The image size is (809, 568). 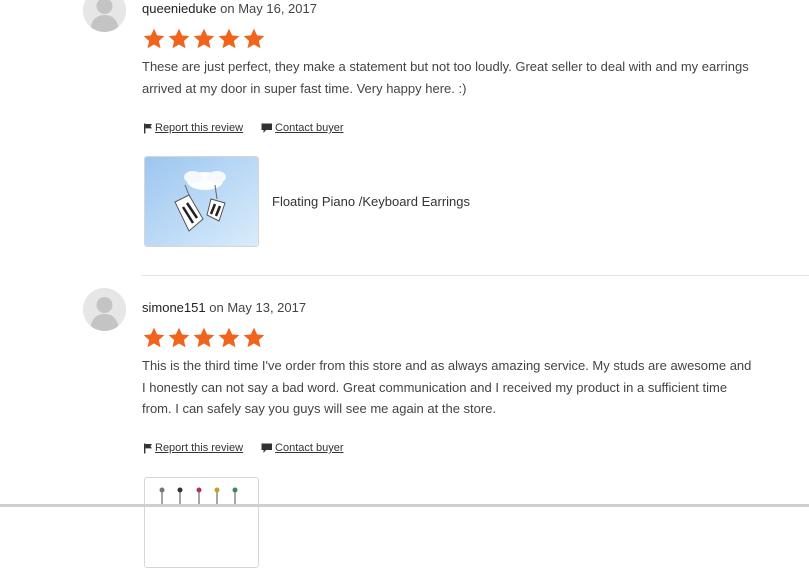 I want to click on product-name-link: Floating Piano /Keyboard Earrings, so click(x=371, y=201).